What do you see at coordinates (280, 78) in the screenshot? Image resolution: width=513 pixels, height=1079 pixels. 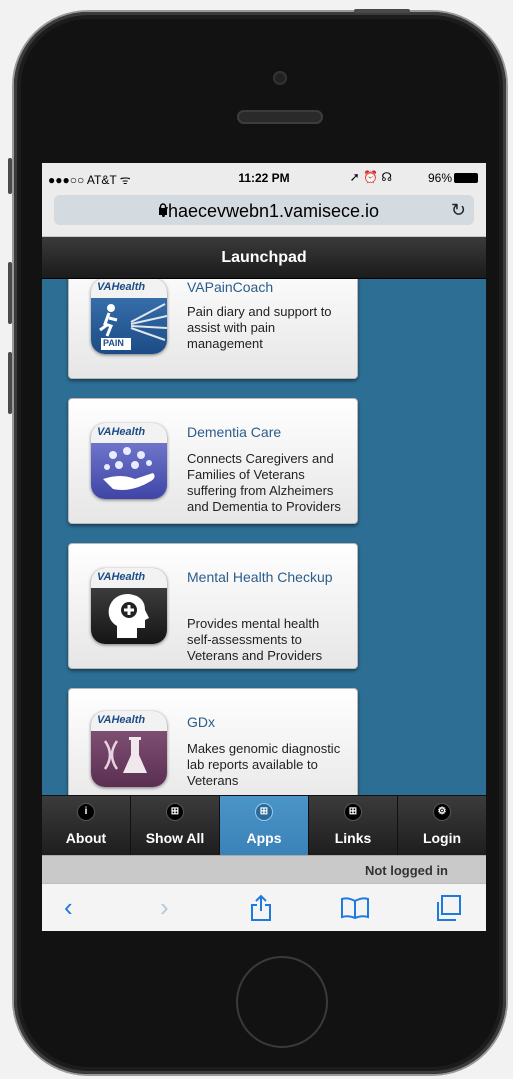 I see `front-camera` at bounding box center [280, 78].